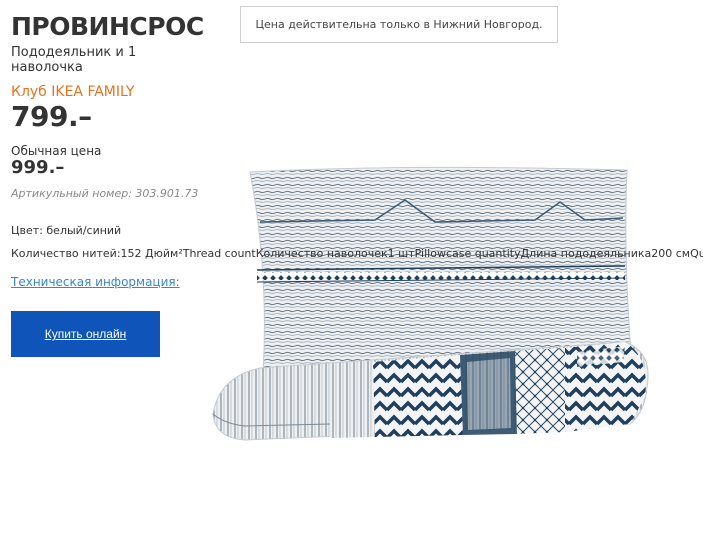  What do you see at coordinates (95, 282) in the screenshot?
I see `technical-info-link: Техническая информация:` at bounding box center [95, 282].